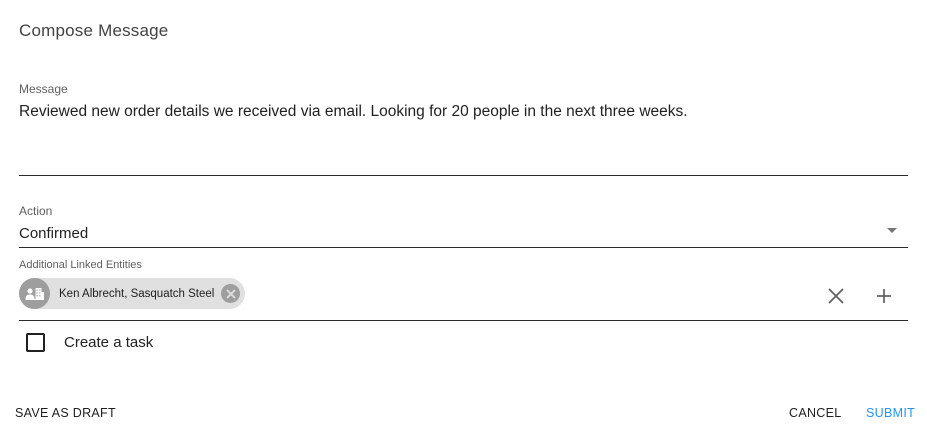 The width and height of the screenshot is (927, 430). What do you see at coordinates (815, 413) in the screenshot?
I see `cancel-button: CANCEL` at bounding box center [815, 413].